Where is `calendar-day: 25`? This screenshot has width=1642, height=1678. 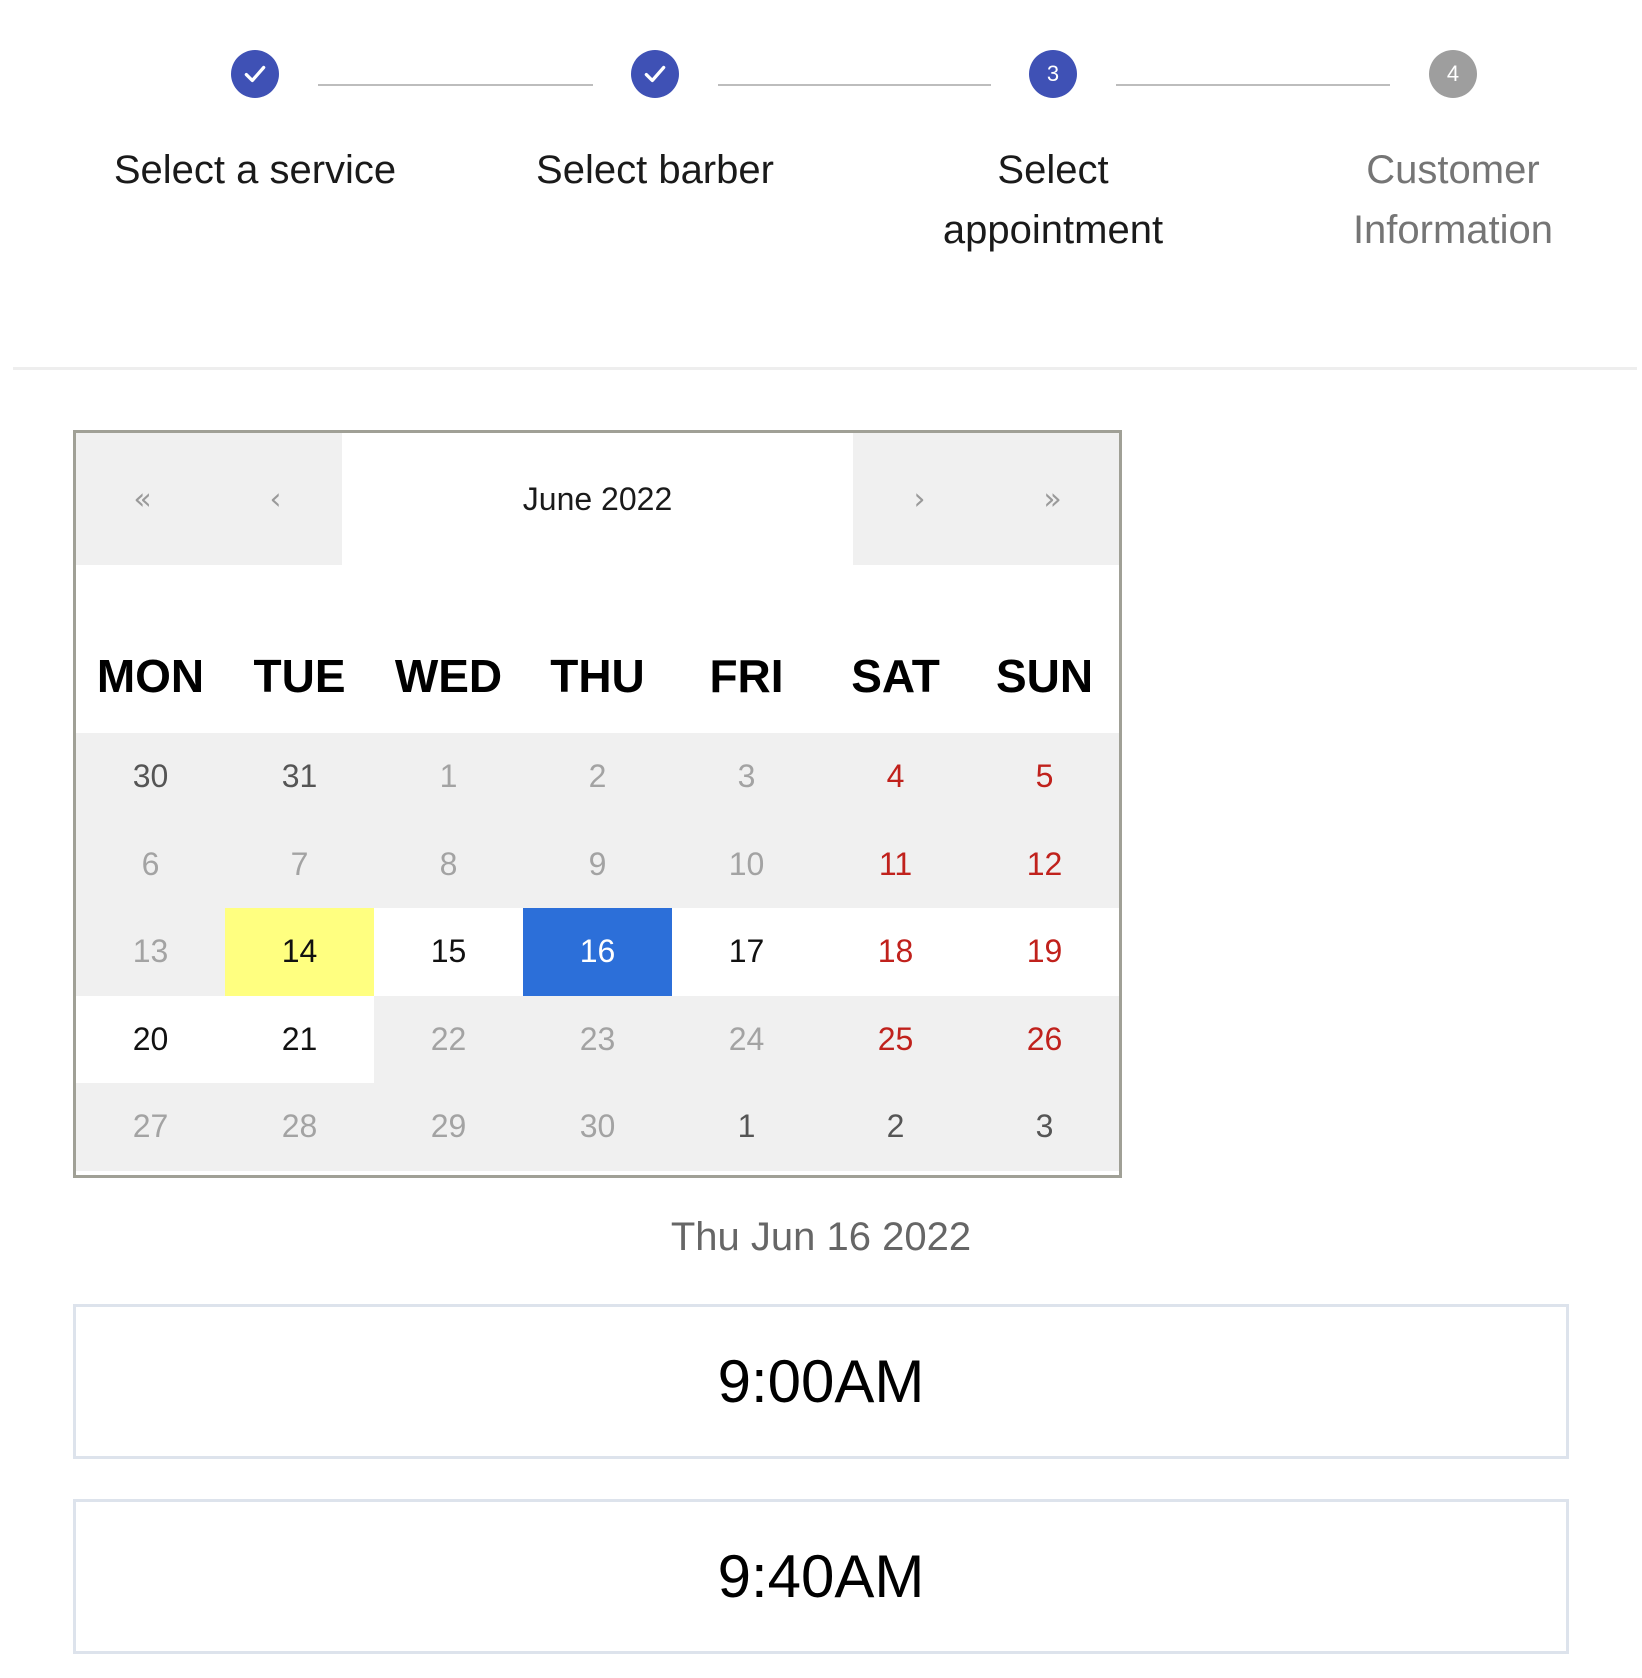
calendar-day: 25 is located at coordinates (895, 1039).